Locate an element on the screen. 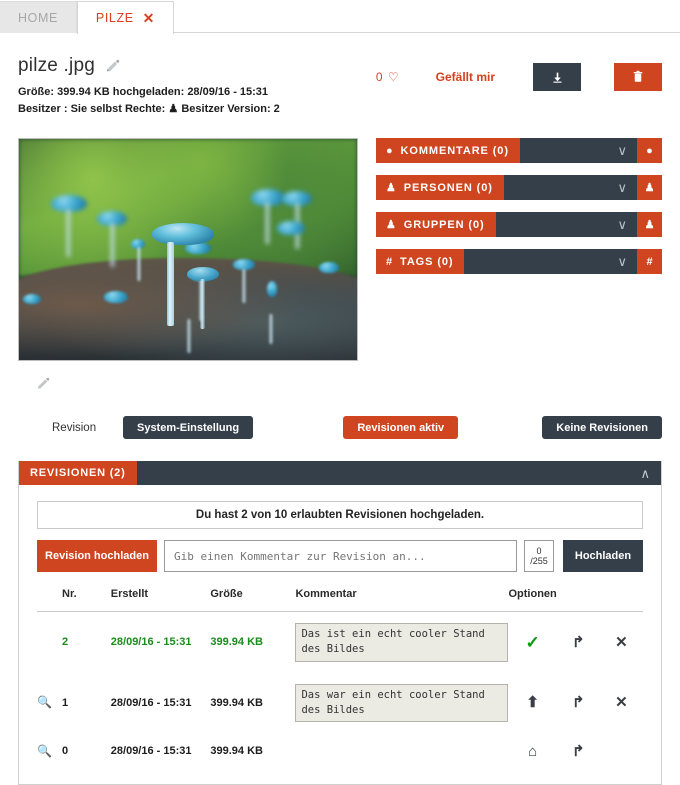 Image resolution: width=680 pixels, height=785 pixels. panel-gruppen: ♟ GRUPPEN (0) ∨ ♟ is located at coordinates (519, 225).